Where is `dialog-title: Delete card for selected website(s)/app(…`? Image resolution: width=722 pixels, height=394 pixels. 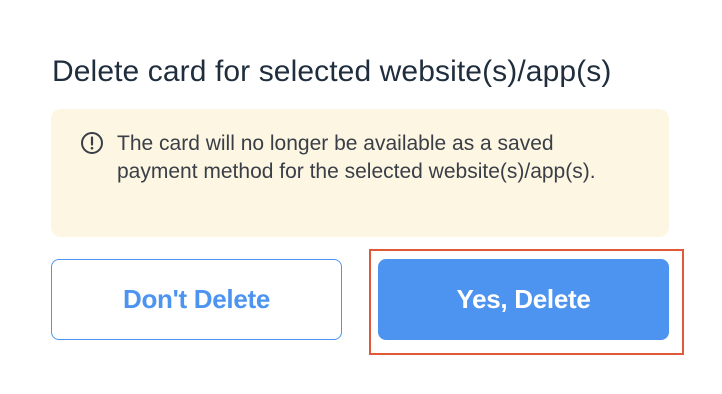 dialog-title: Delete card for selected website(s)/app(… is located at coordinates (332, 71).